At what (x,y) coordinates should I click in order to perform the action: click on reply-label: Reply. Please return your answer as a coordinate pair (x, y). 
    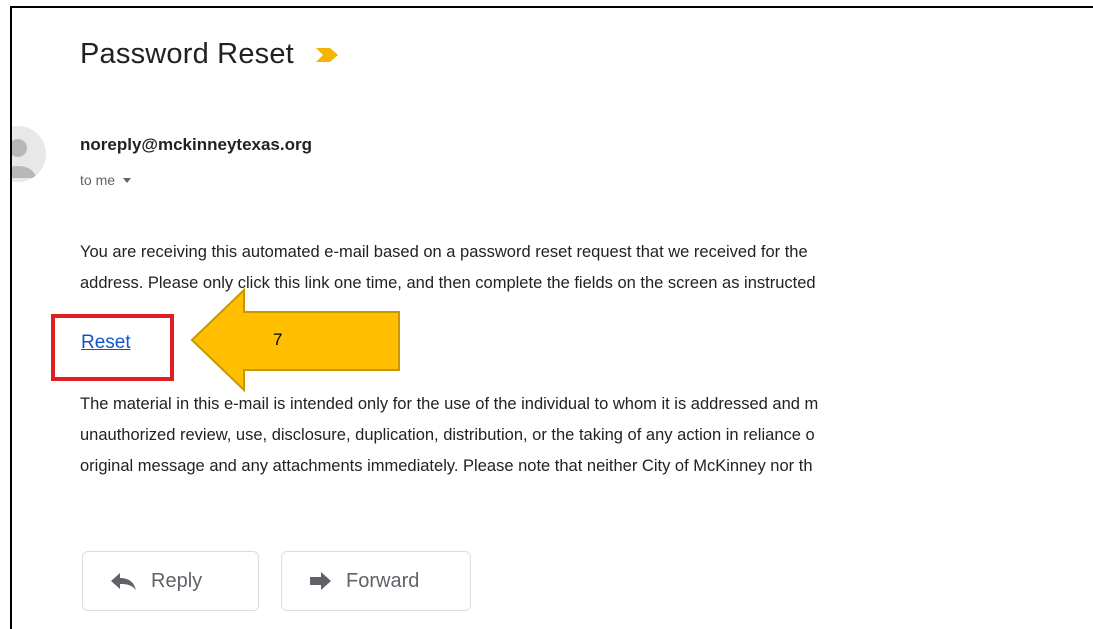
    Looking at the image, I should click on (177, 580).